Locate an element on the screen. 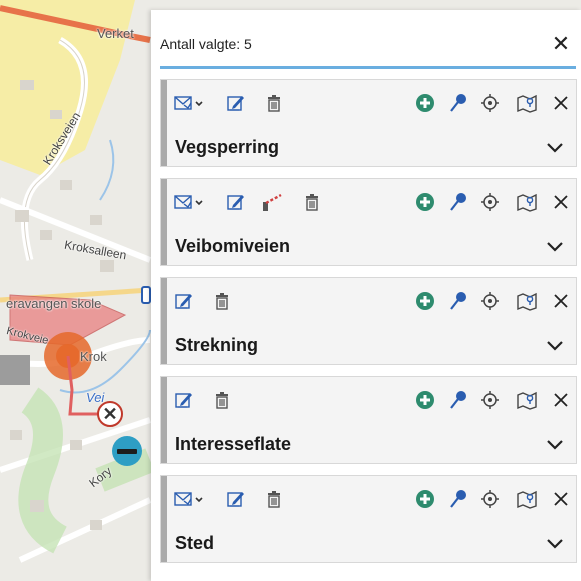 This screenshot has width=581, height=581. selection-card: Strekning is located at coordinates (368, 321).